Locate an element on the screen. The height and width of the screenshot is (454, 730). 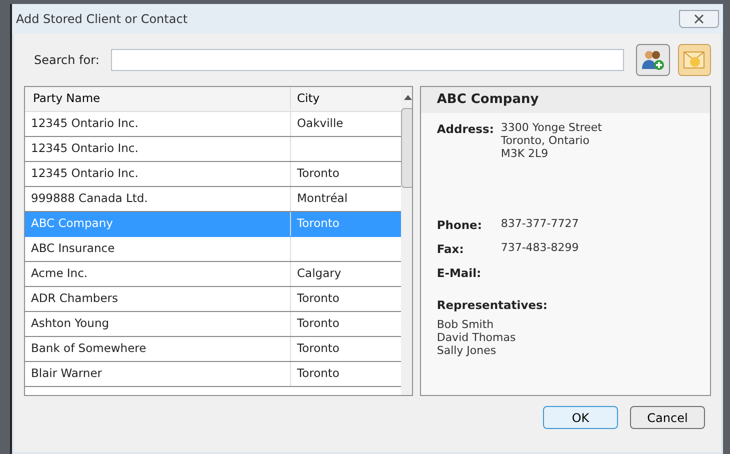
close-button is located at coordinates (699, 19).